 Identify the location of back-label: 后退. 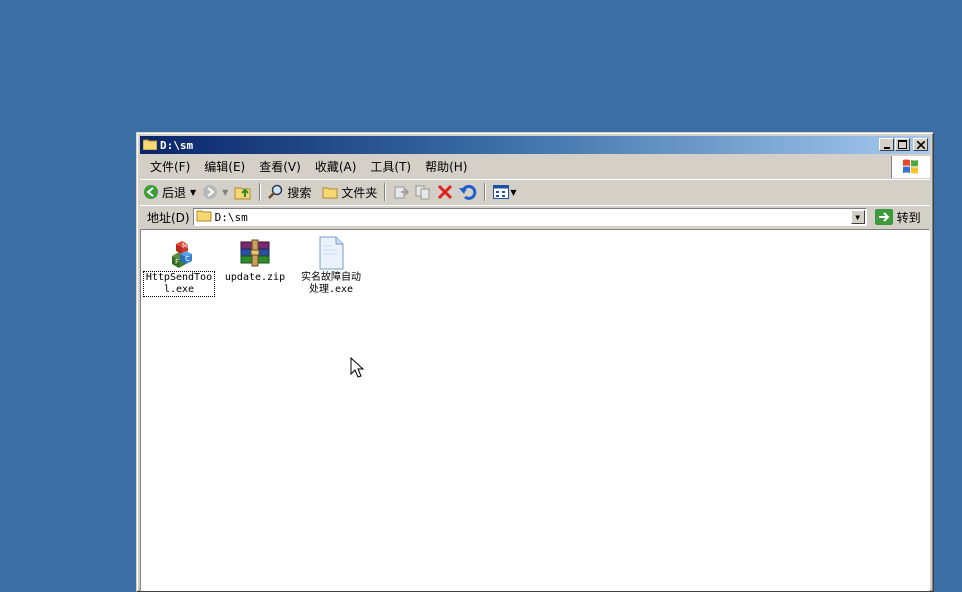
(174, 192).